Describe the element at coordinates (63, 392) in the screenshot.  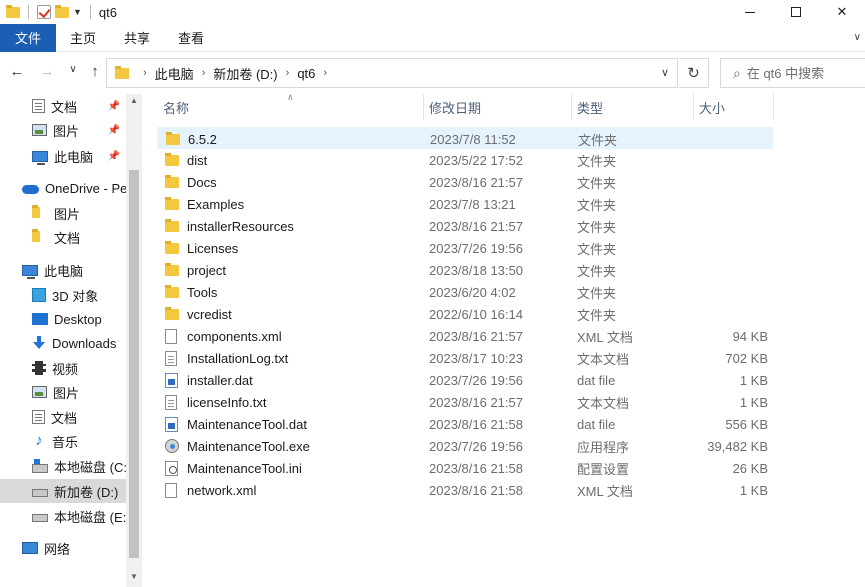
I see `sidebar-item-pictures: 图片` at that location.